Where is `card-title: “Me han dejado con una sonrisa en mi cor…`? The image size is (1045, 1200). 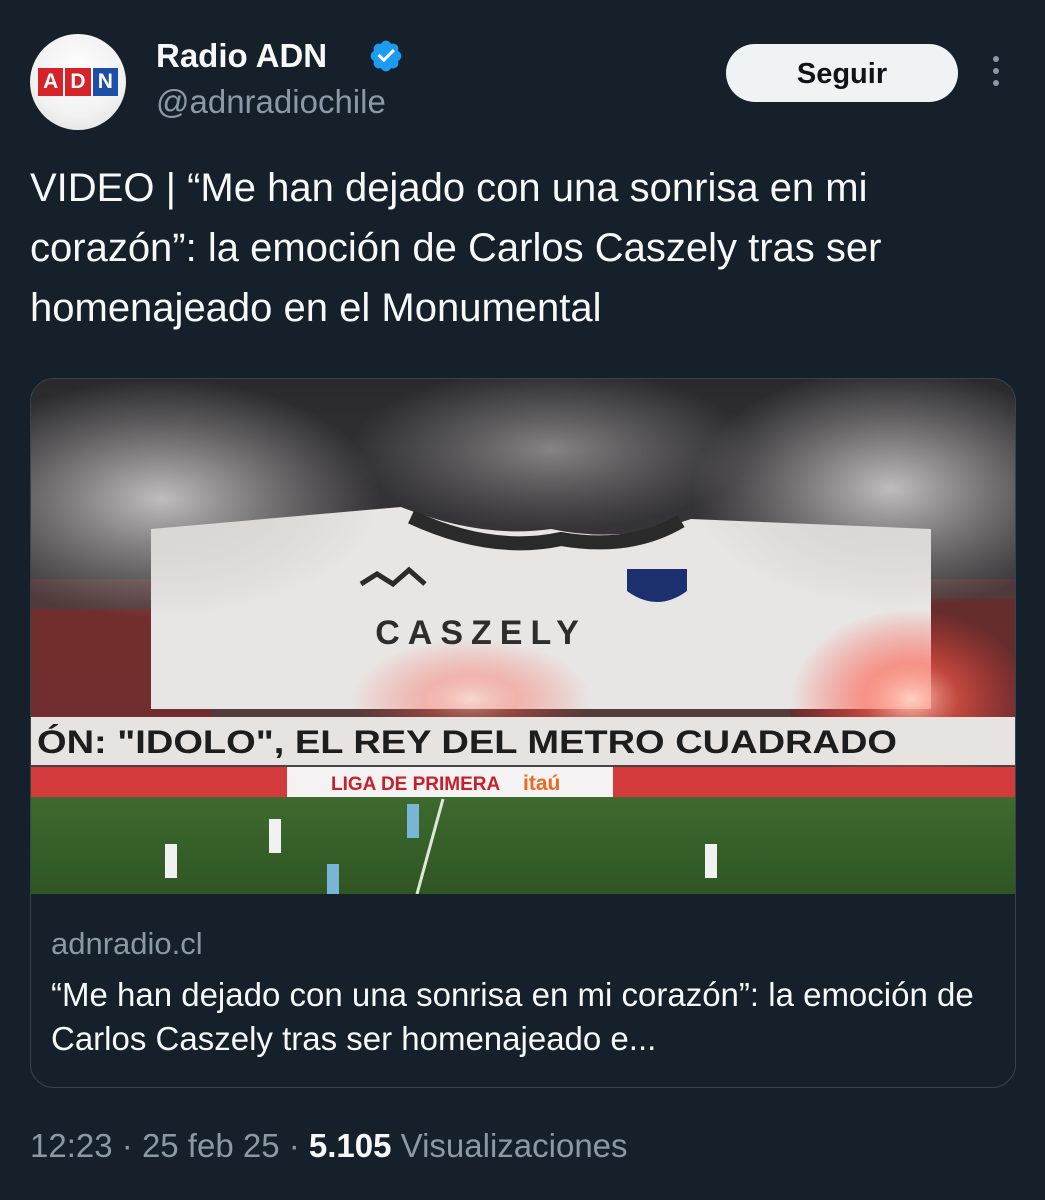
card-title: “Me han dejado con una sonrisa en mi cor… is located at coordinates (521, 1017).